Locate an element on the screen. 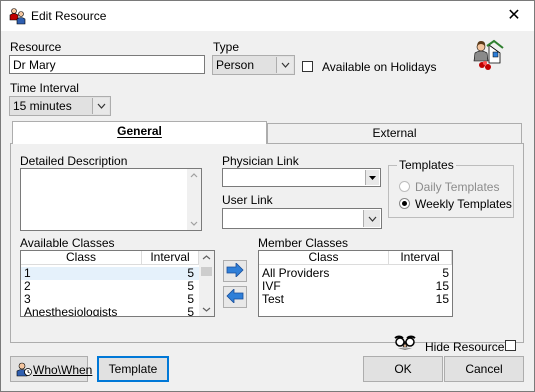  who-when-label: Who\When is located at coordinates (63, 370).